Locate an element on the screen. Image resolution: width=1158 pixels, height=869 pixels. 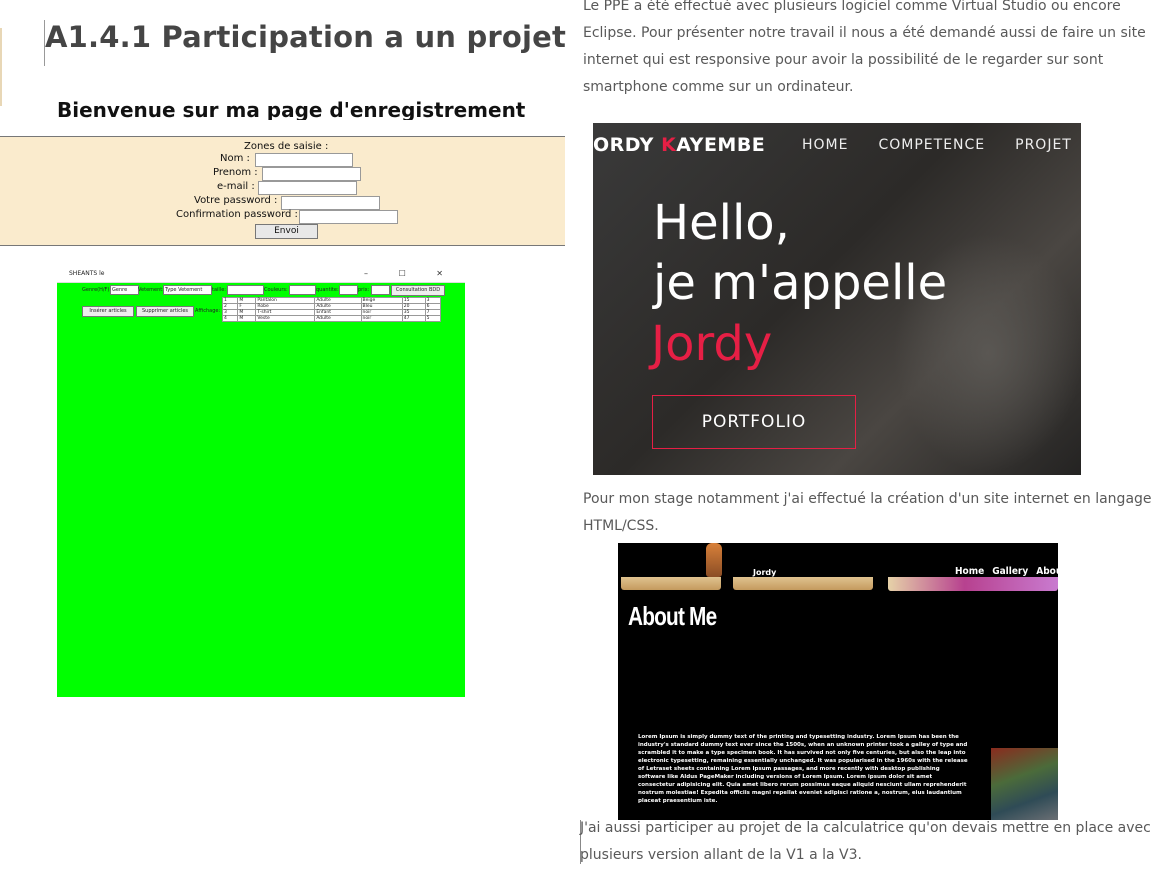
password-input is located at coordinates (330, 203).